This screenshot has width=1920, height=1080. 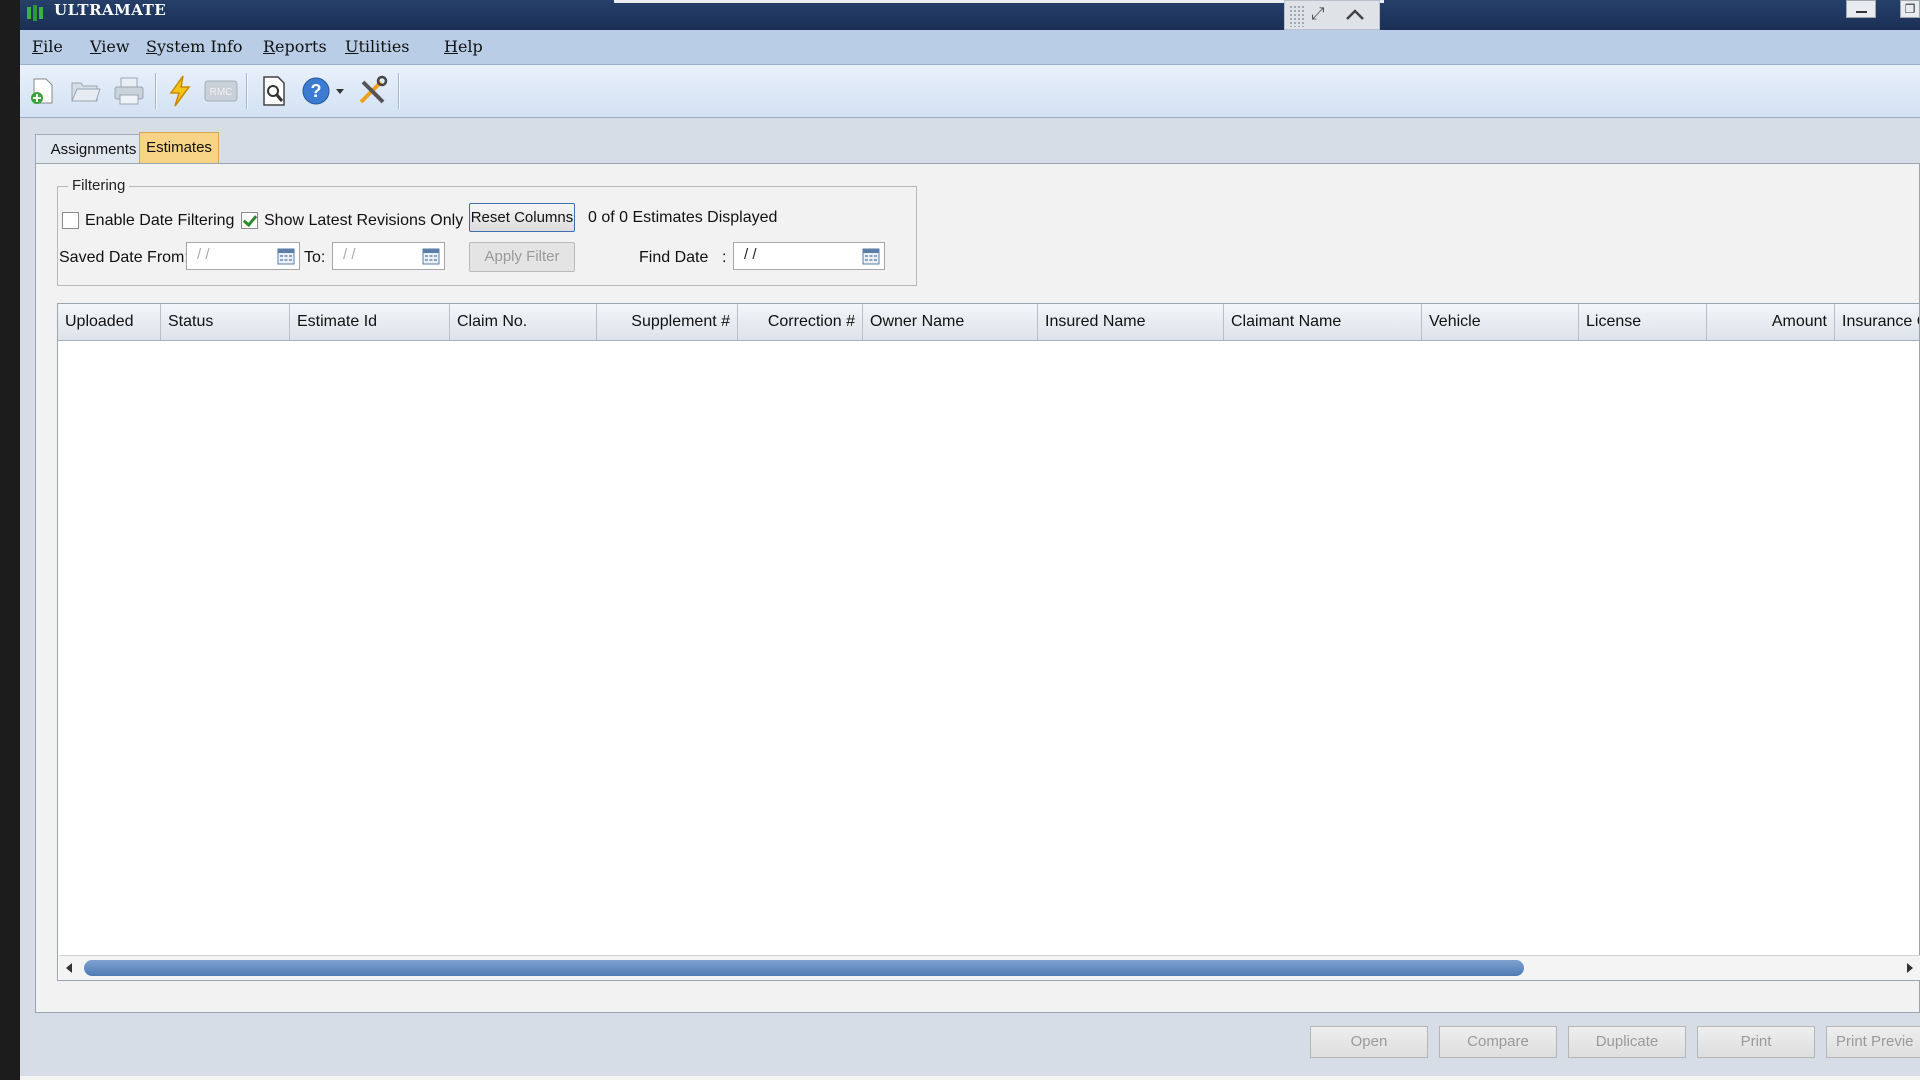 What do you see at coordinates (683, 217) in the screenshot?
I see `estimates-count-text: 0 of 0 Estimates Displayed` at bounding box center [683, 217].